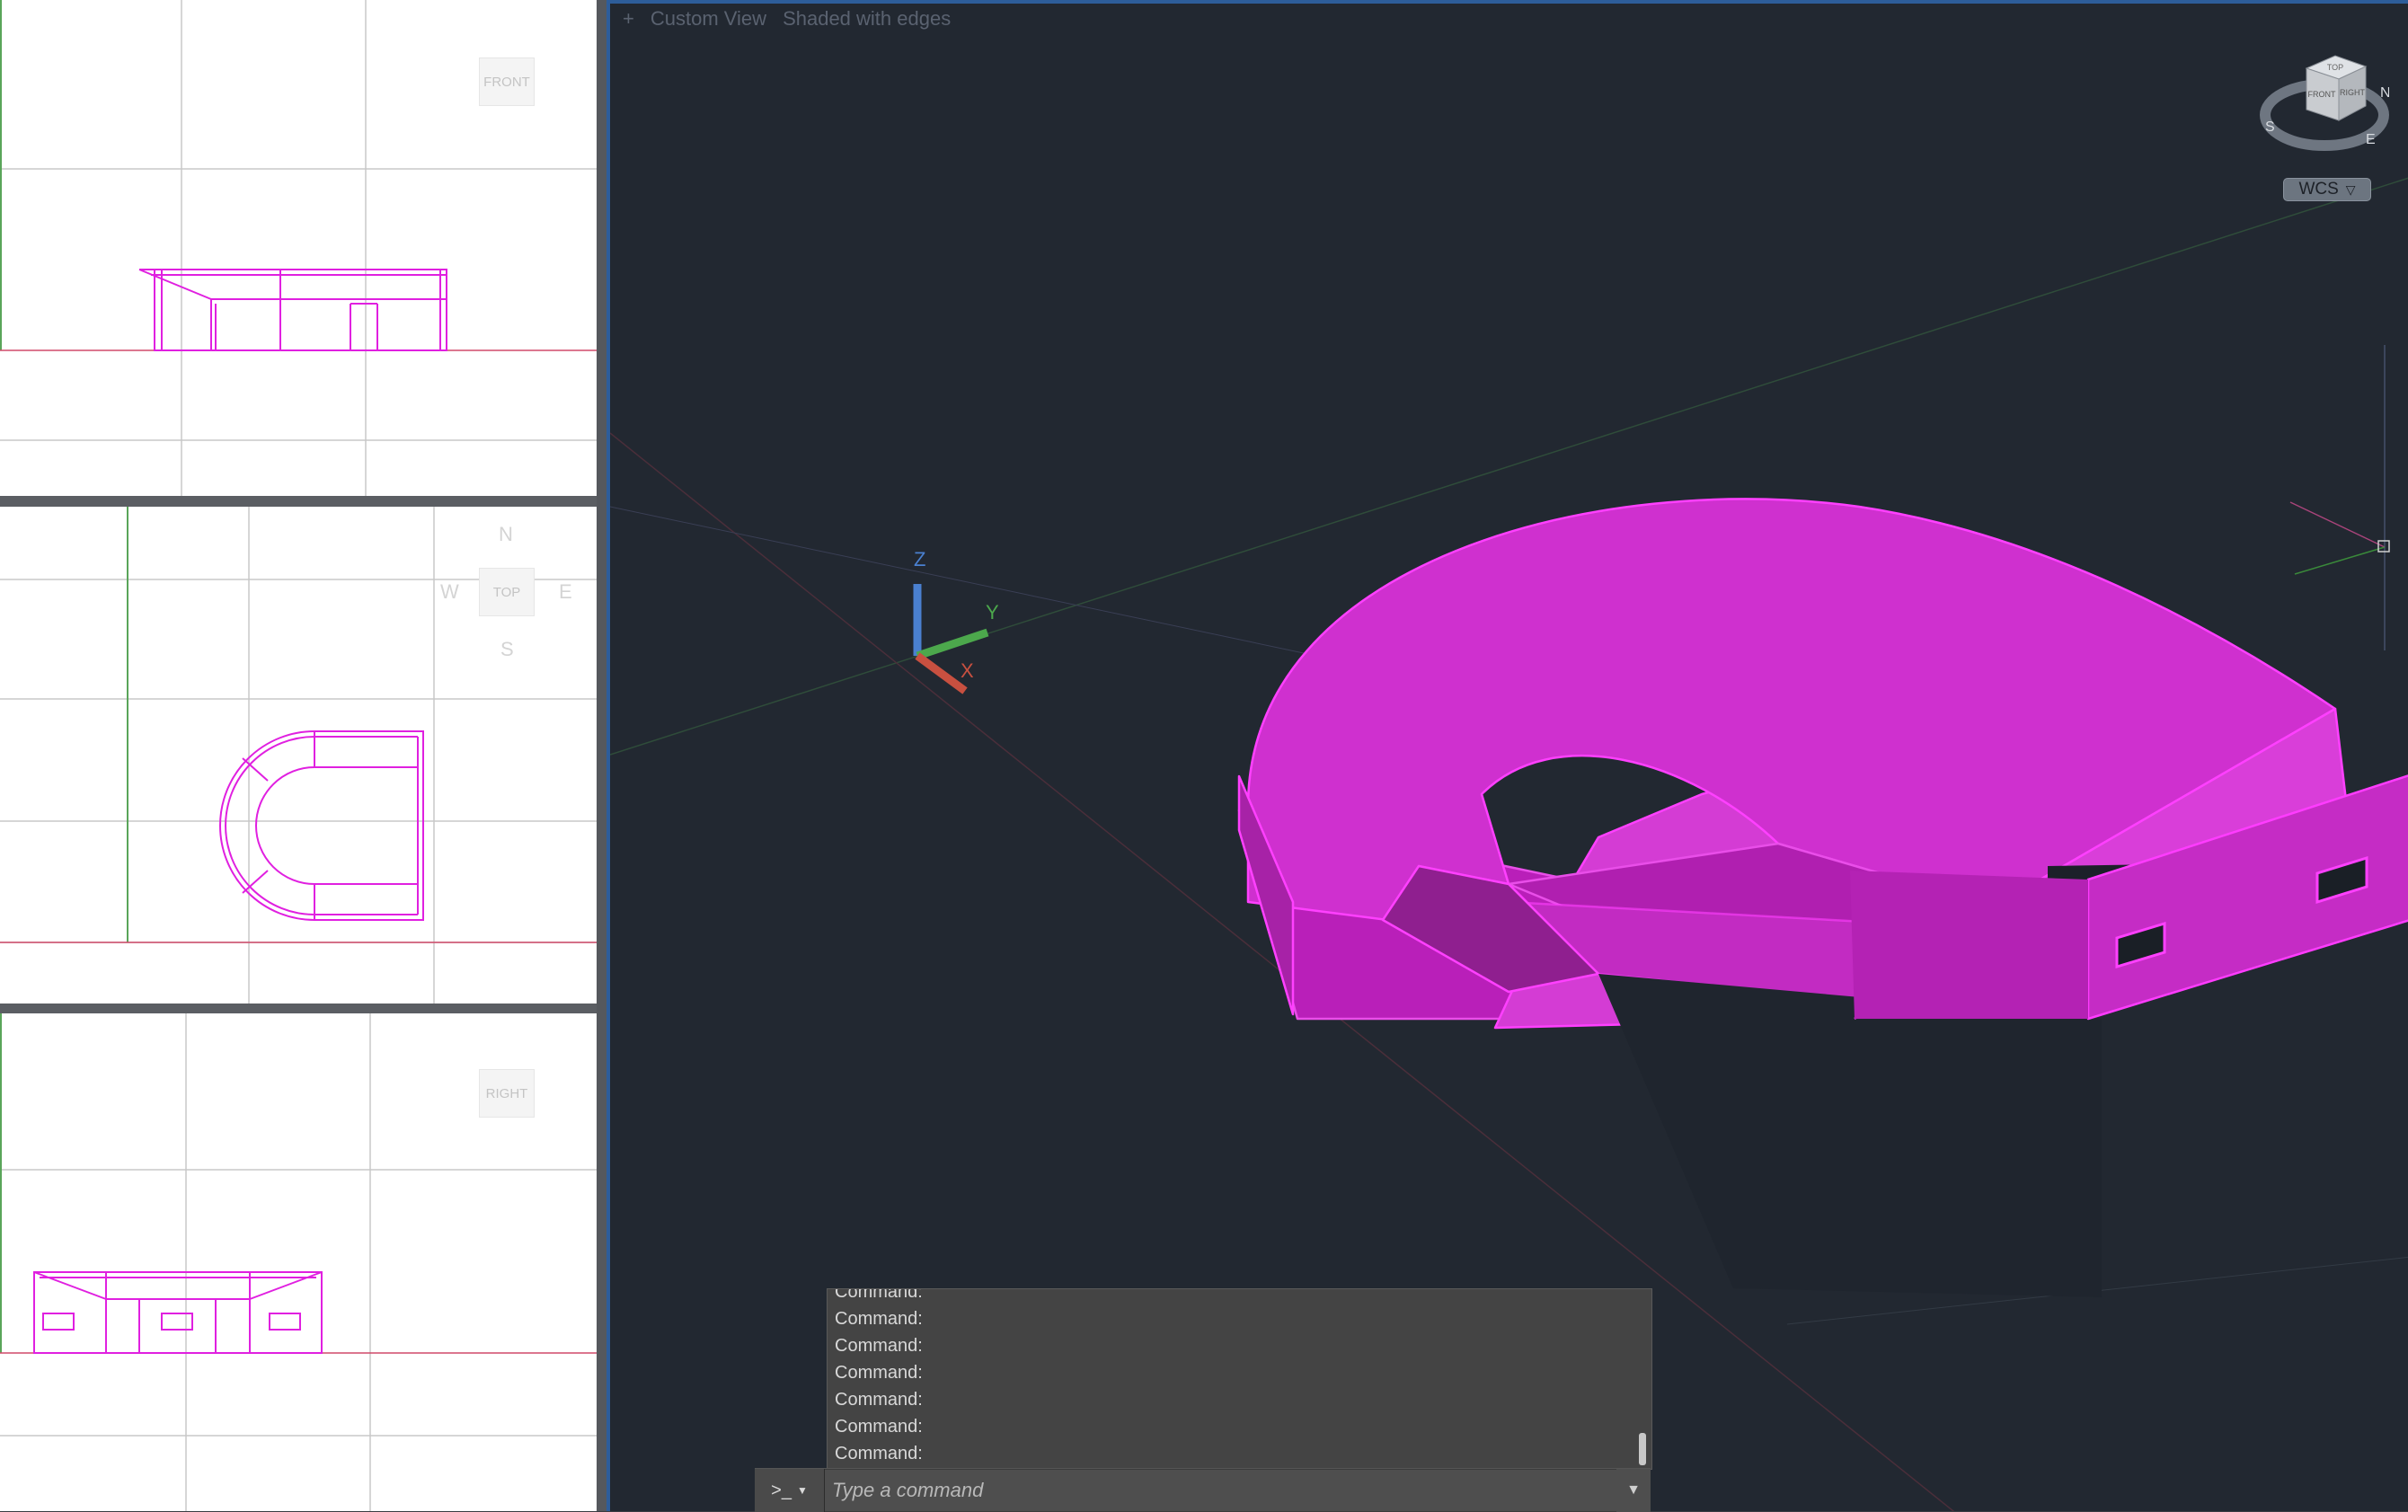  Describe the element at coordinates (802, 1491) in the screenshot. I see `caret-down-icon: ▼` at that location.